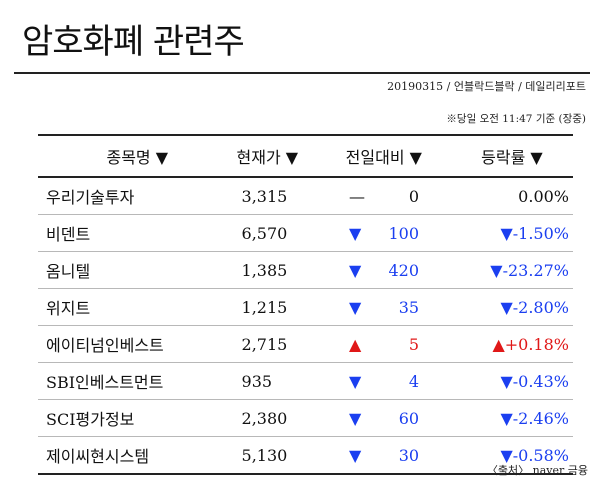  What do you see at coordinates (257, 381) in the screenshot?
I see `stock-price: 935` at bounding box center [257, 381].